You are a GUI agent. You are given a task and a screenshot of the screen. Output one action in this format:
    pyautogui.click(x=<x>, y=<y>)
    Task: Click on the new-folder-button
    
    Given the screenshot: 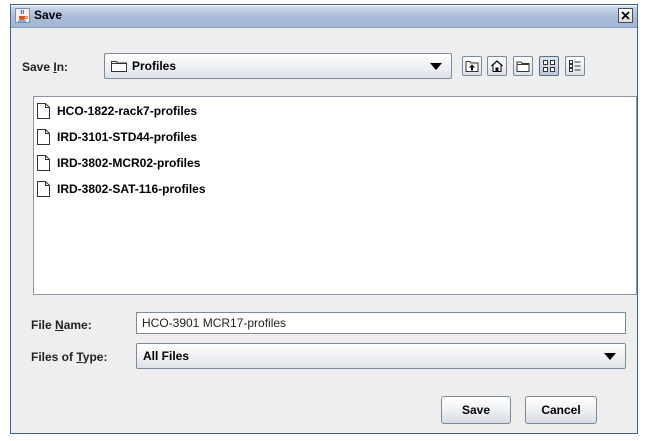 What is the action you would take?
    pyautogui.click(x=523, y=66)
    